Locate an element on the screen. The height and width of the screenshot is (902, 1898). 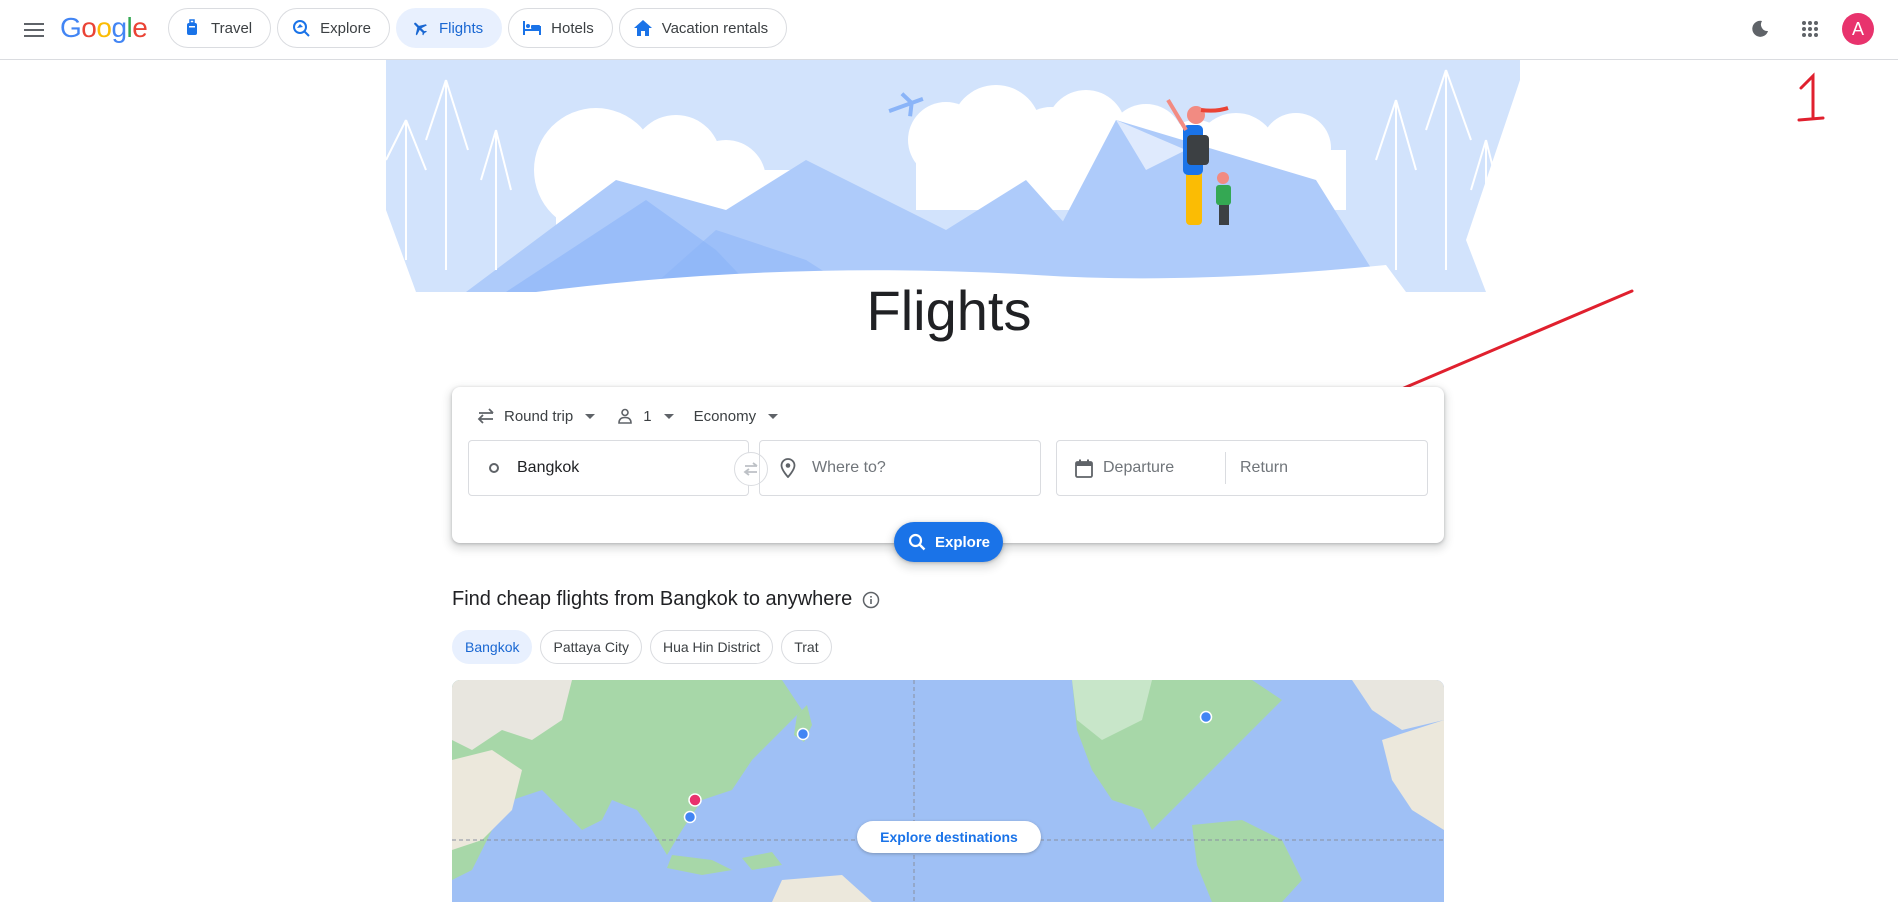
tab-flights: Flights is located at coordinates (449, 28).